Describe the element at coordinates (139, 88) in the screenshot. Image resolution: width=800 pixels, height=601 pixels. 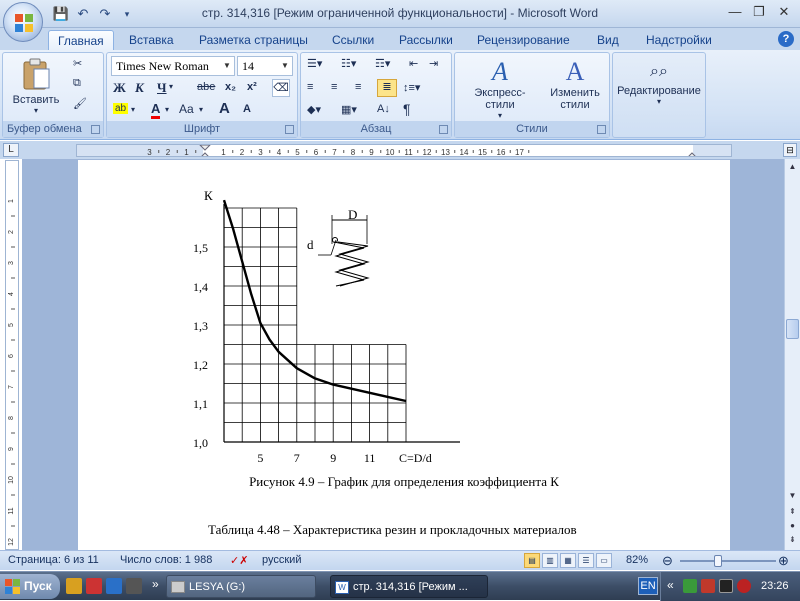
I see `italic-button: К` at that location.